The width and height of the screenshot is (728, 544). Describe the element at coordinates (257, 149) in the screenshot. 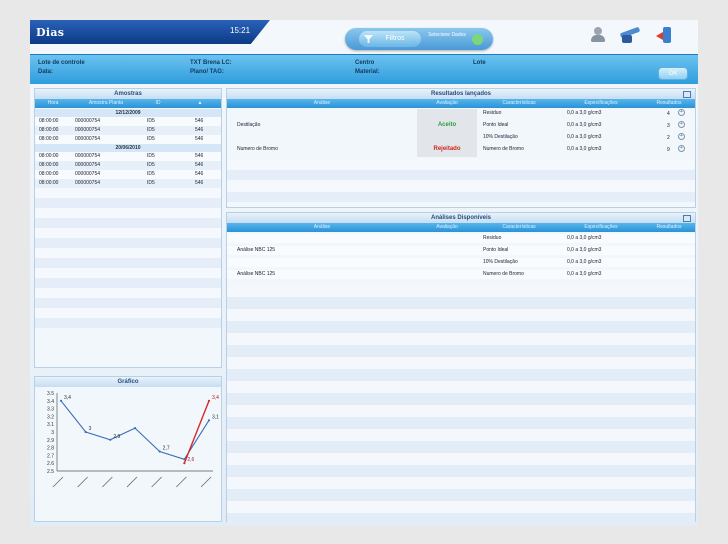

I see `analise-cell: Numero de Bromo` at that location.